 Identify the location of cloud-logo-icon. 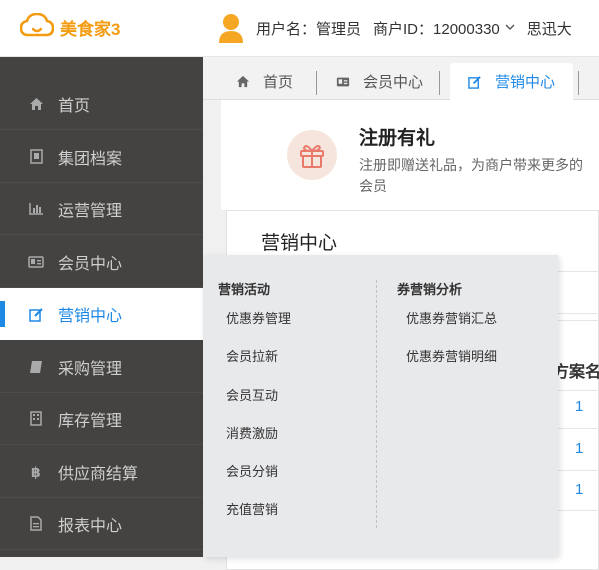
(37, 27).